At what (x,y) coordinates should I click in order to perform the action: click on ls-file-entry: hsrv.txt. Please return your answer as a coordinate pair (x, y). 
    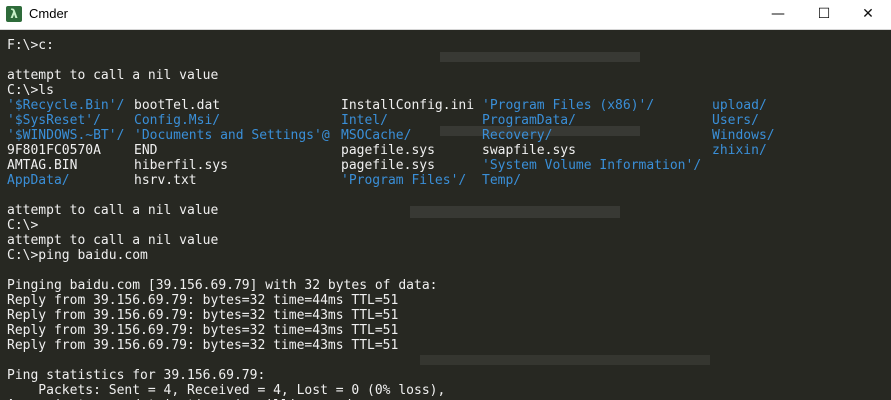
    Looking at the image, I should click on (165, 180).